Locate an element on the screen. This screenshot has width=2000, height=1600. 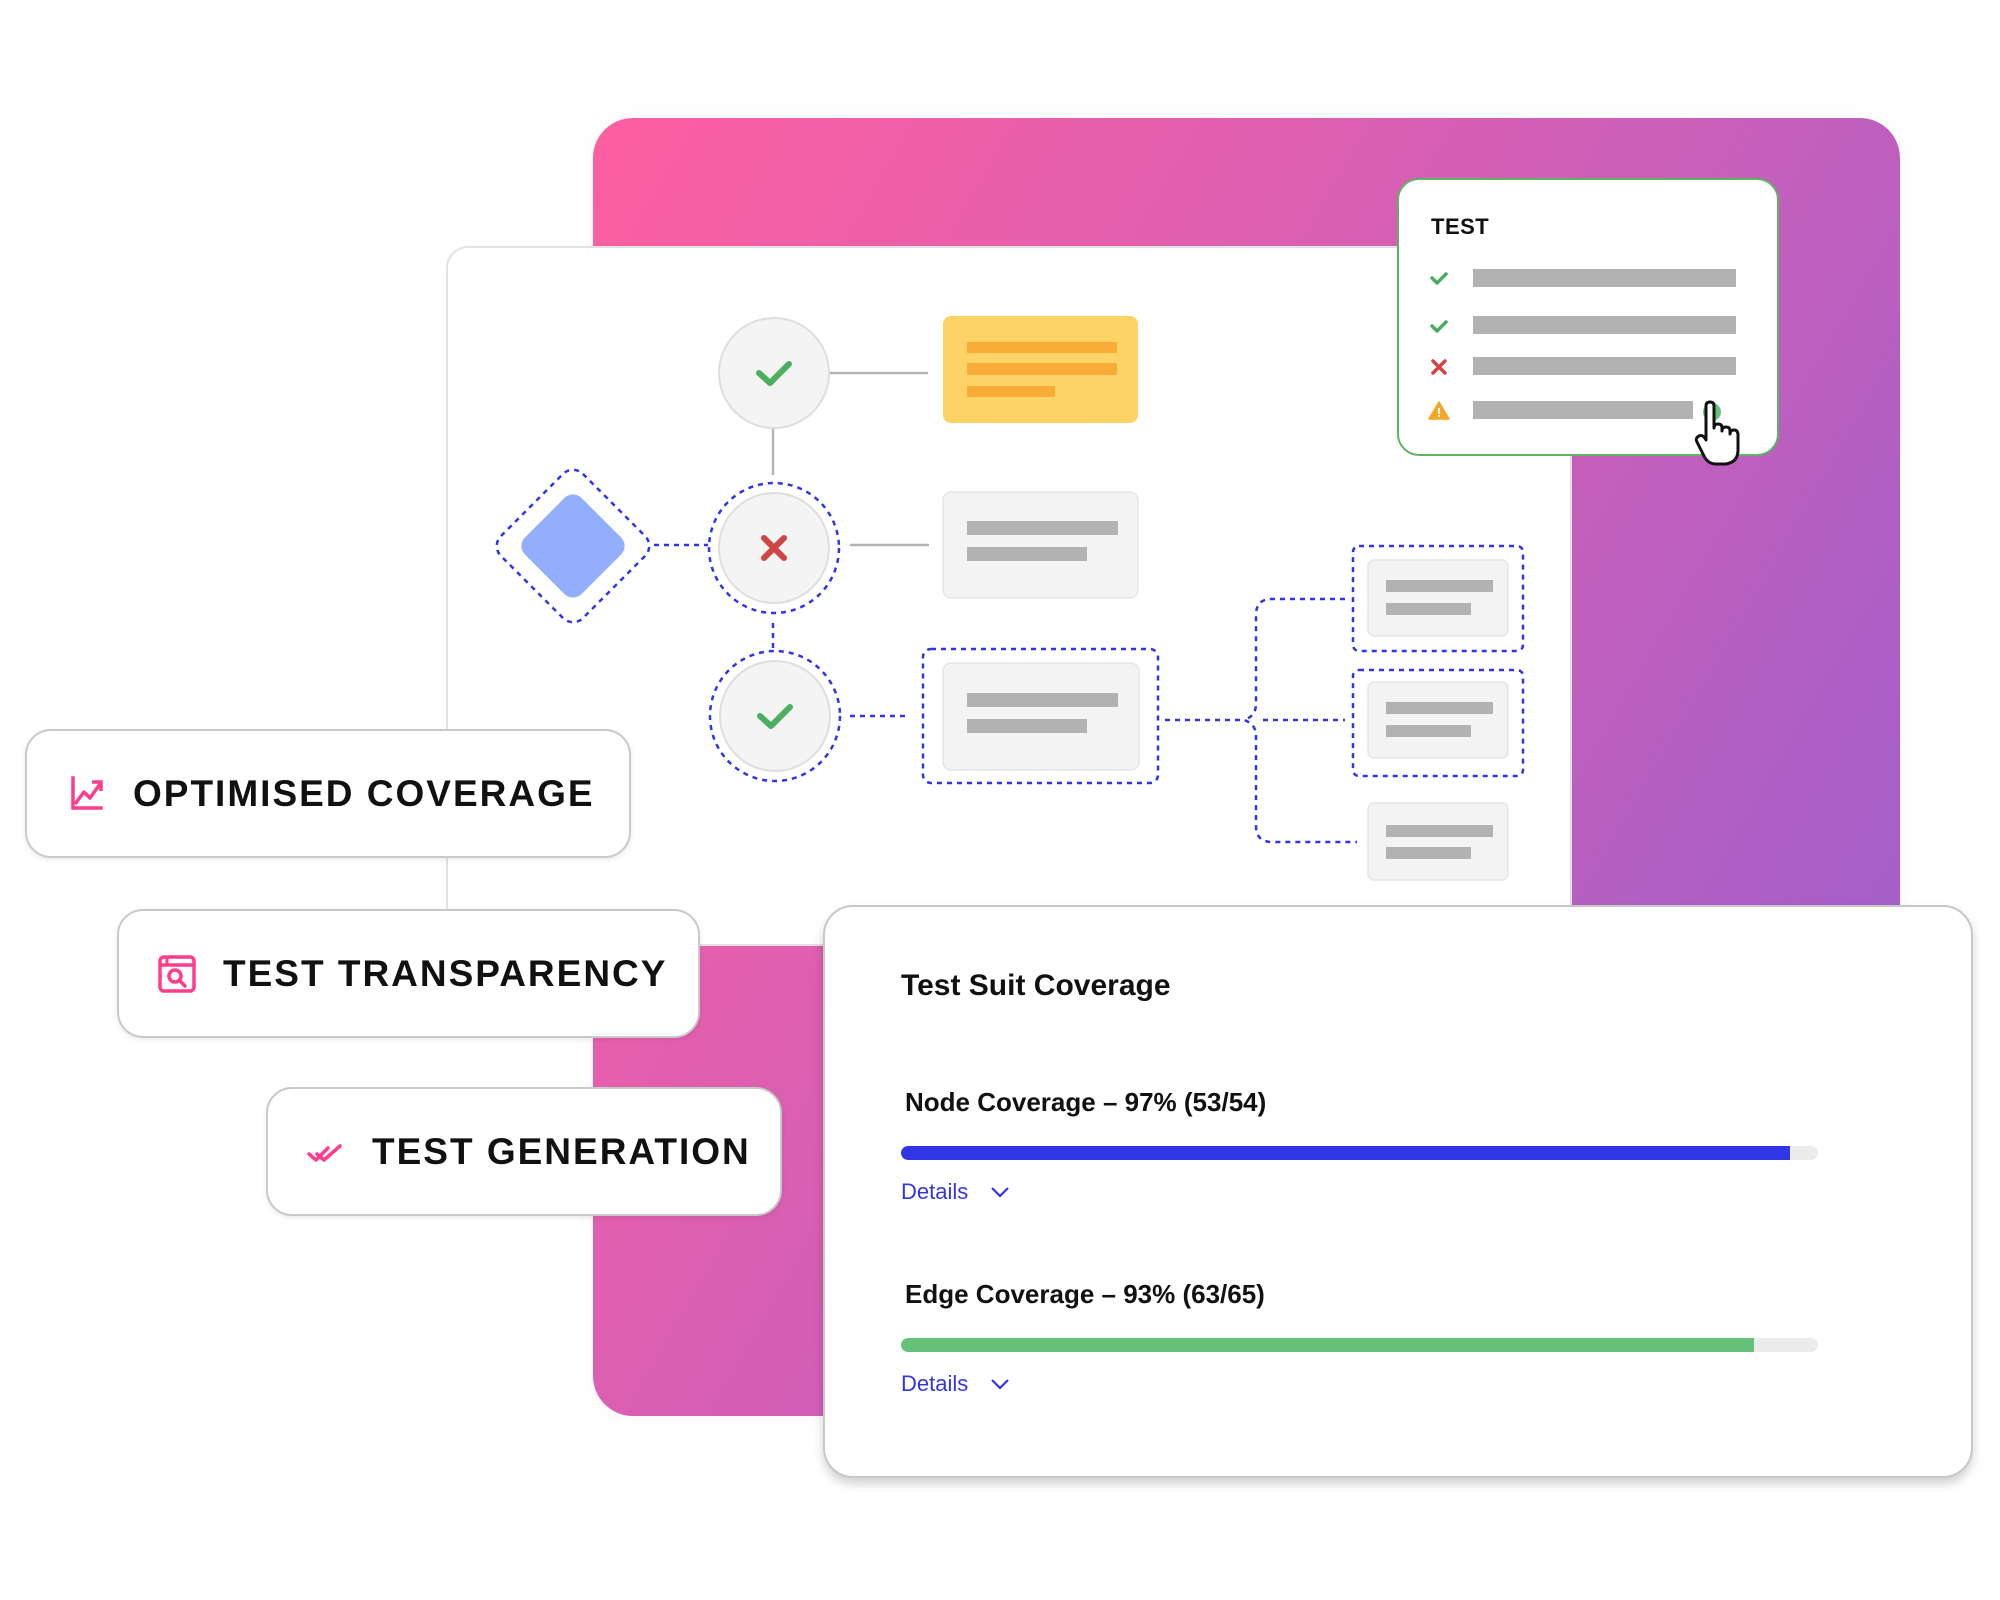
feature-card-test-transparency: TEST TRANSPARENCY is located at coordinates (408, 973).